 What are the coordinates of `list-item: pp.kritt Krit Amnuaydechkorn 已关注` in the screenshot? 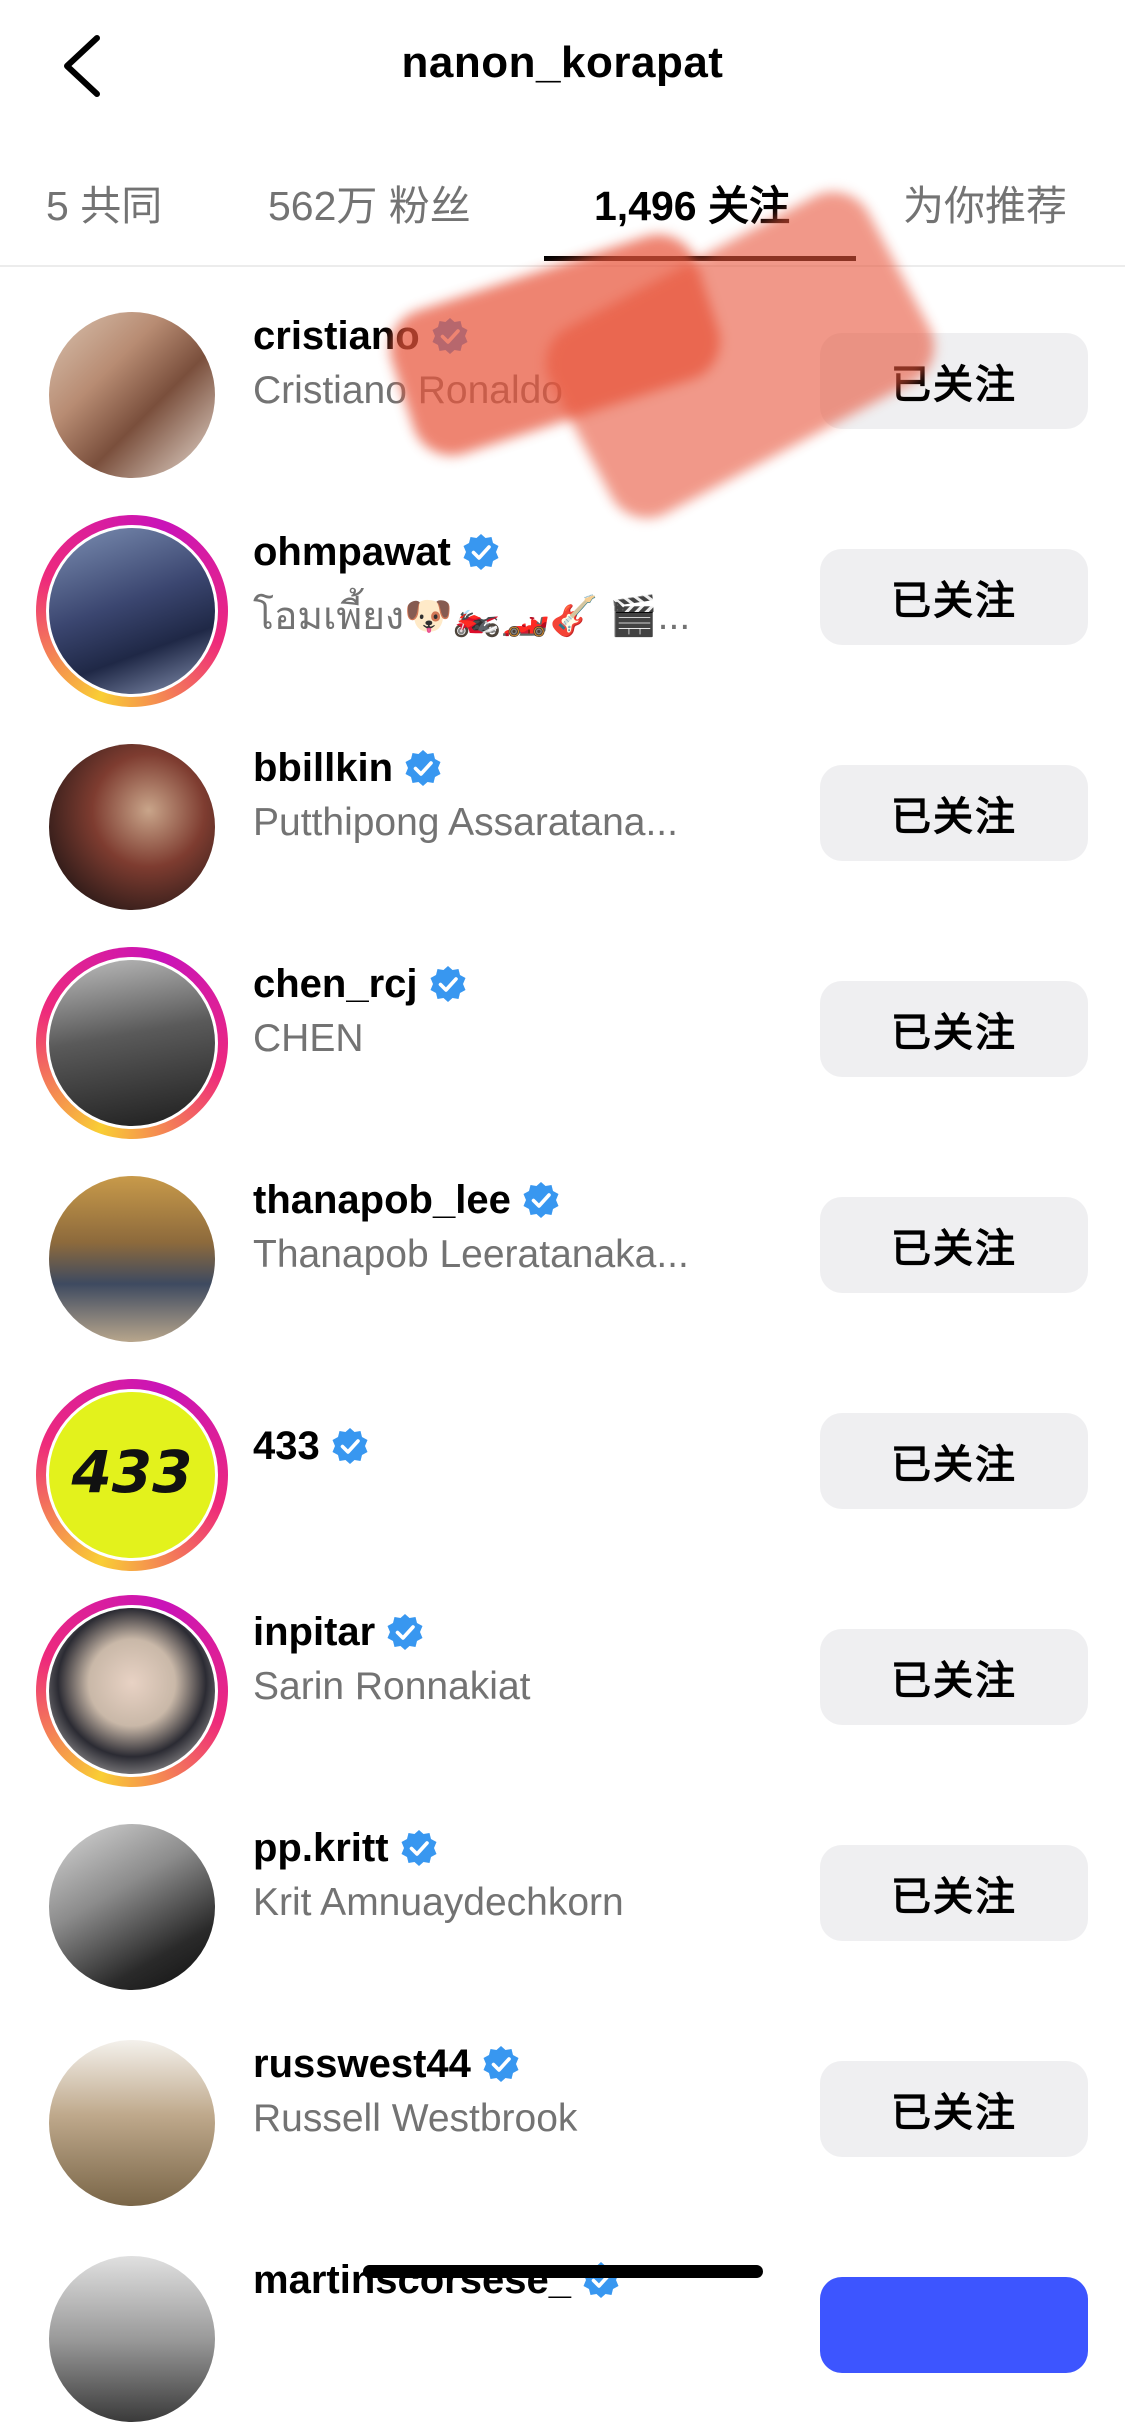 It's located at (562, 1885).